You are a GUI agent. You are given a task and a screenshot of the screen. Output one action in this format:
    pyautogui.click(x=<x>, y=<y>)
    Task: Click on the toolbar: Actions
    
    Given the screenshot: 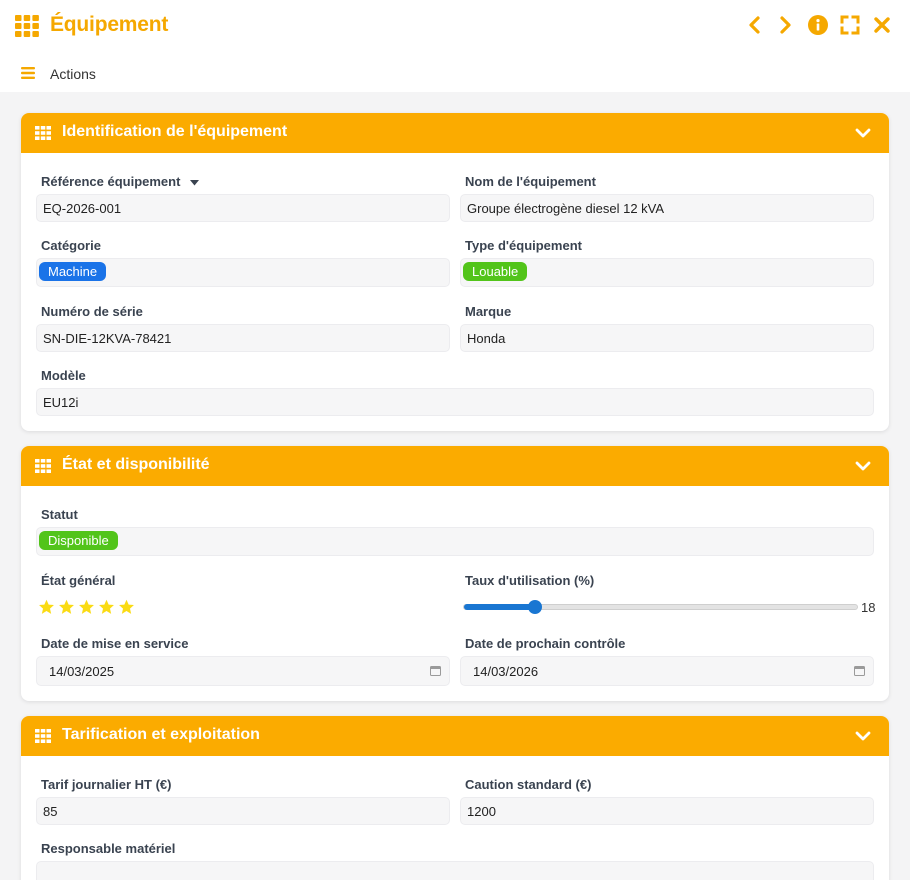 What is the action you would take?
    pyautogui.click(x=455, y=73)
    